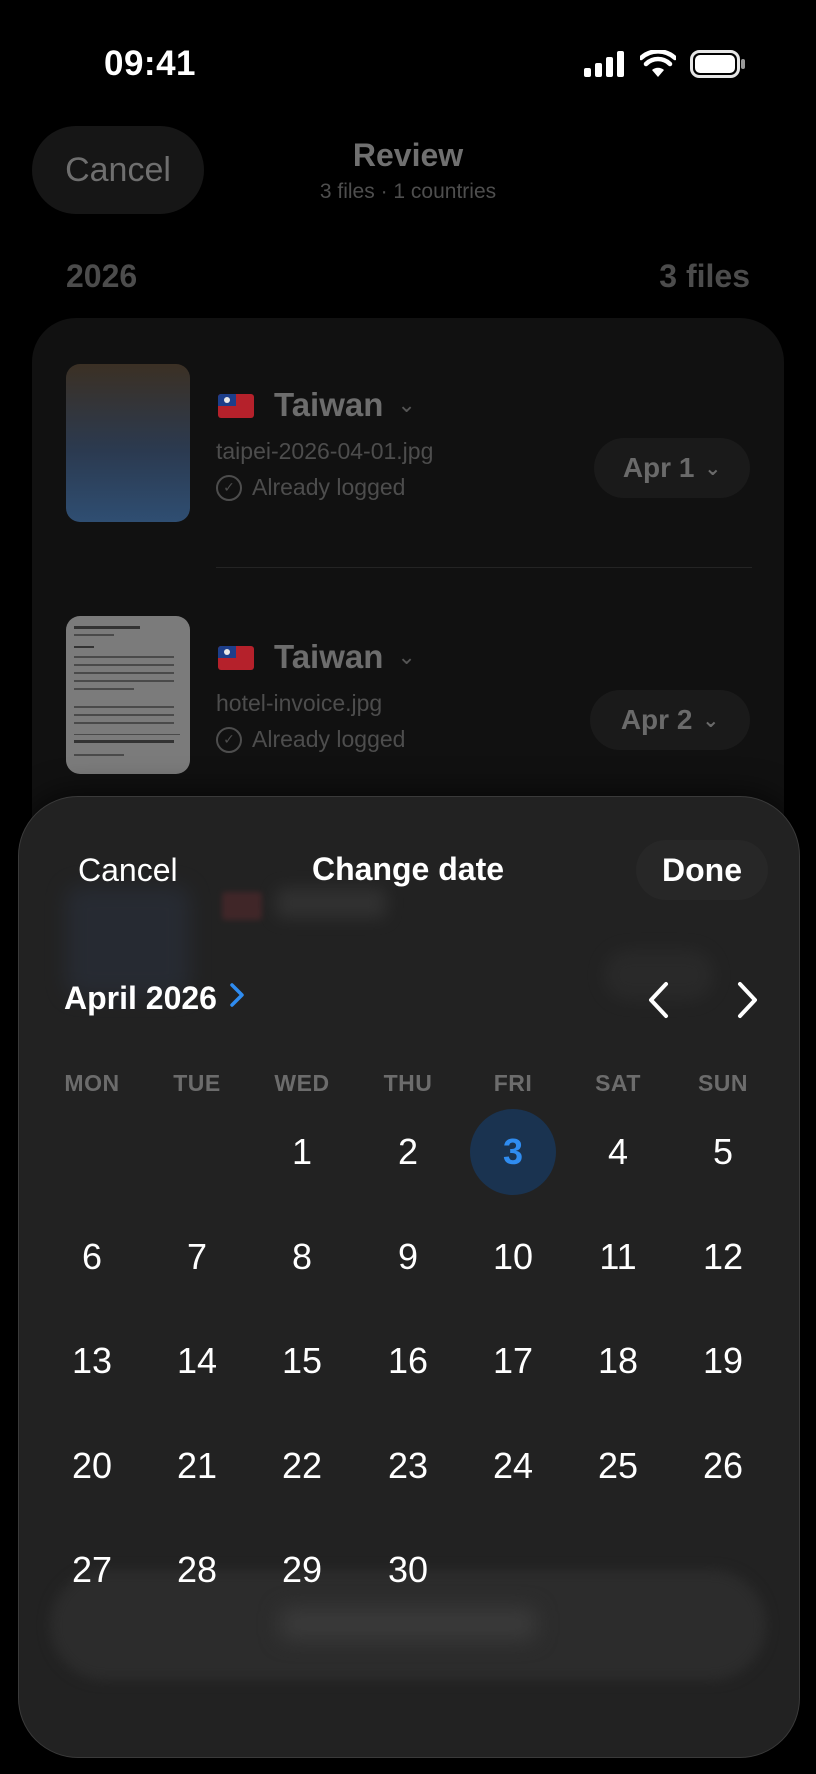  I want to click on day-number: 2, so click(408, 1151).